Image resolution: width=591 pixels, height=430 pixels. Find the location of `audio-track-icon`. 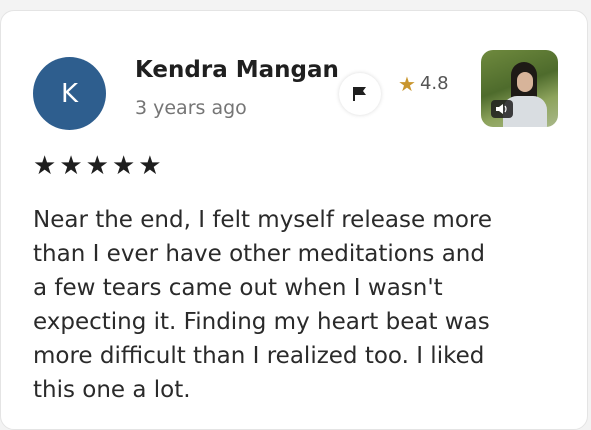

audio-track-icon is located at coordinates (502, 109).